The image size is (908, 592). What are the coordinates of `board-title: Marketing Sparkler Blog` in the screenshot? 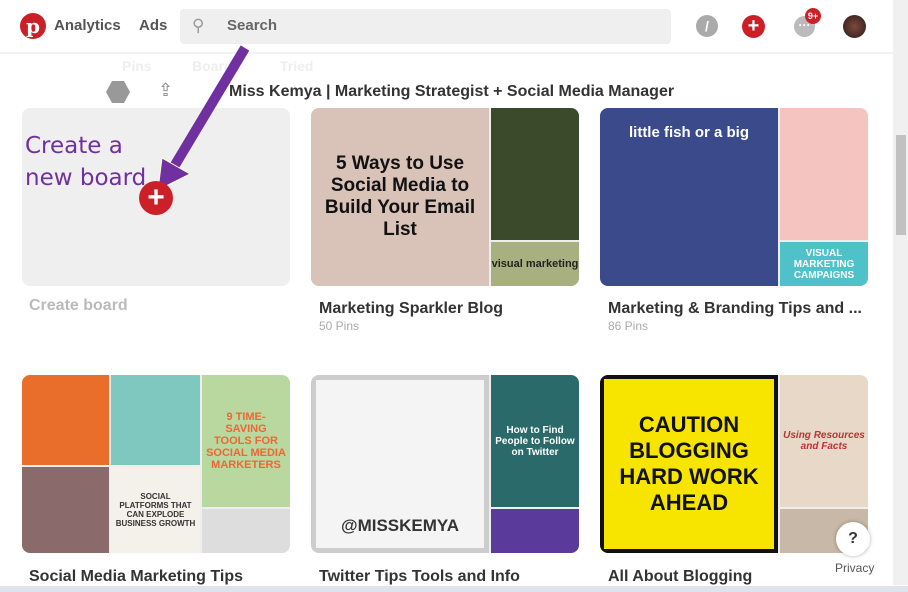 It's located at (411, 309).